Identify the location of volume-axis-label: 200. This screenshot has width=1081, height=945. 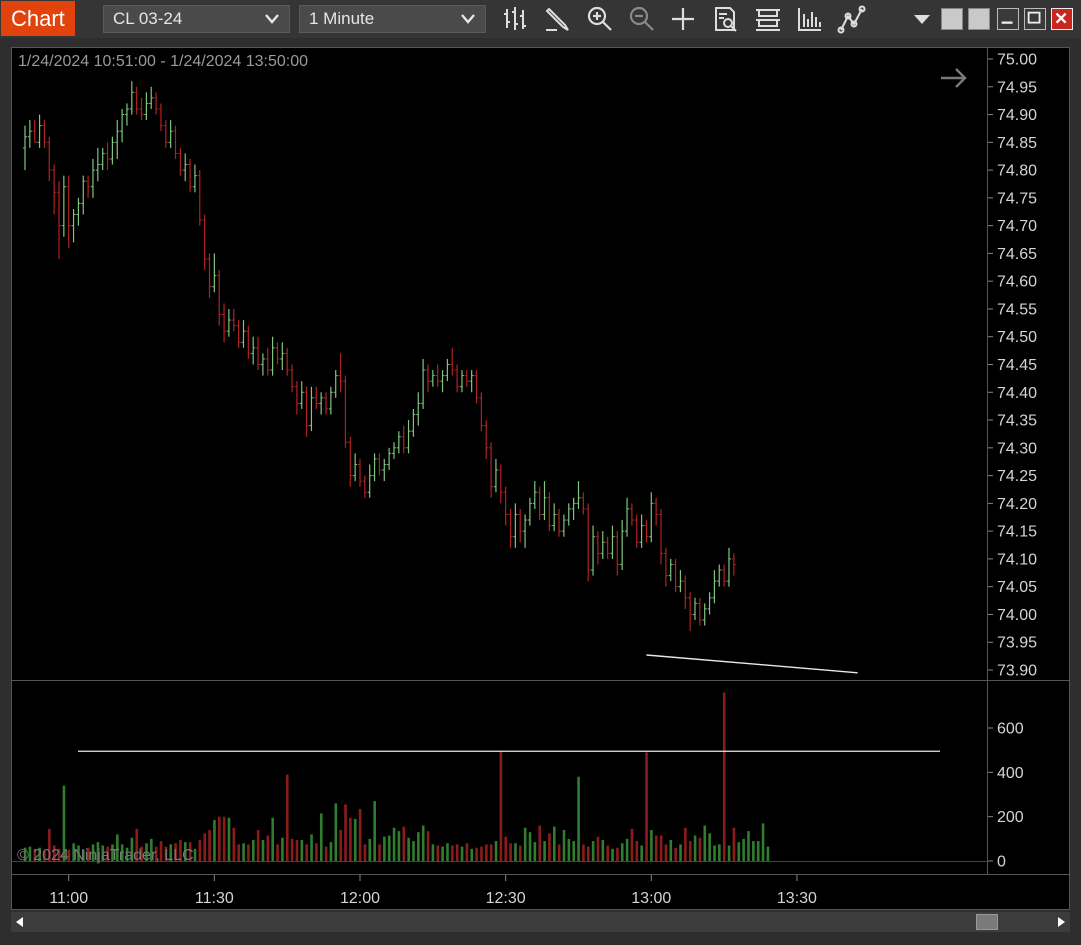
(1010, 817).